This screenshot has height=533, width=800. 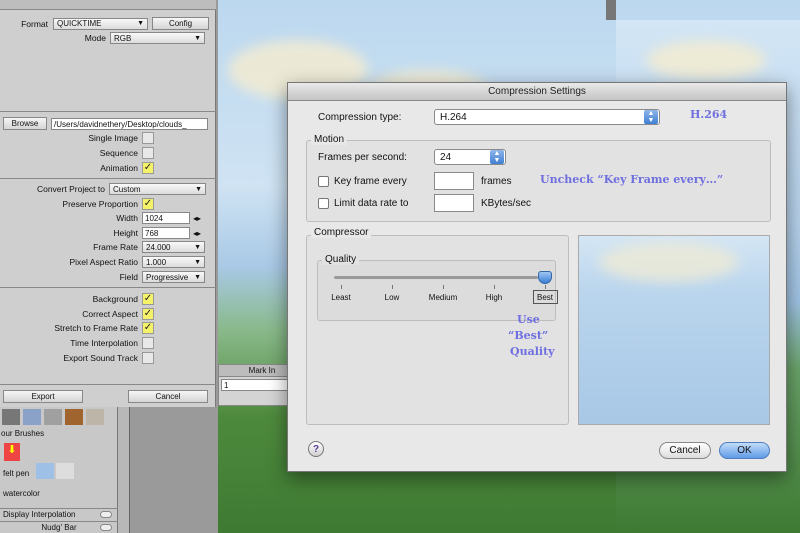 What do you see at coordinates (341, 297) in the screenshot?
I see `quality-tick-label: Least` at bounding box center [341, 297].